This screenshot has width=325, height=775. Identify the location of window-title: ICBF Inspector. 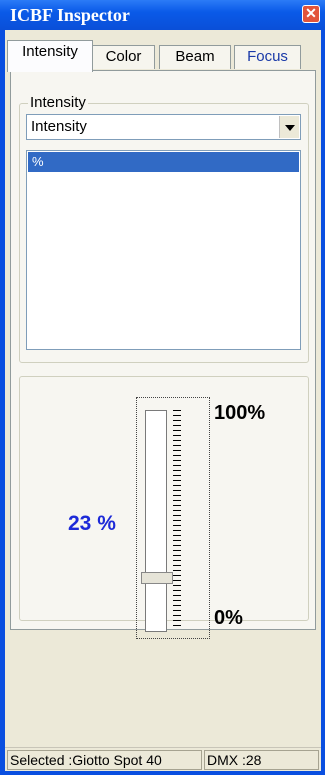
(70, 15).